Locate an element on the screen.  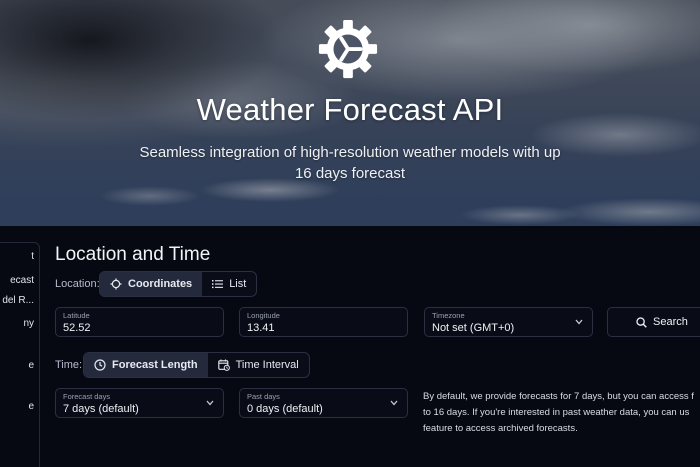
clock-icon is located at coordinates (100, 365).